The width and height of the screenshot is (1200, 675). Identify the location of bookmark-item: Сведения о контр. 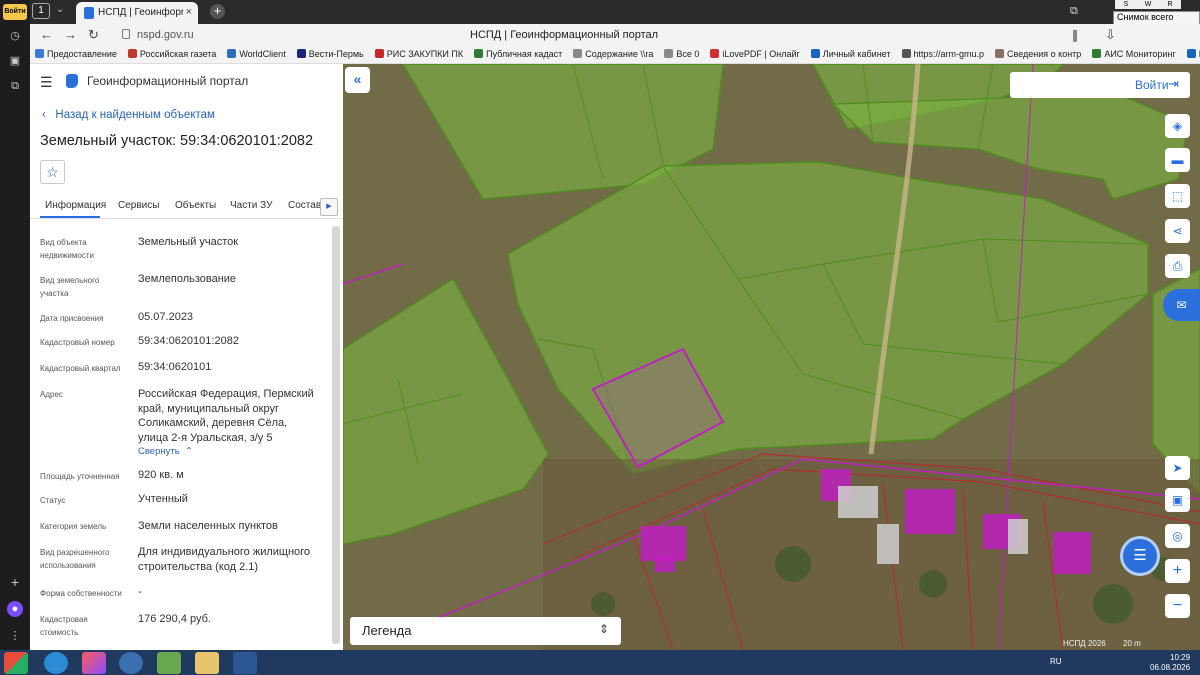
(1038, 52).